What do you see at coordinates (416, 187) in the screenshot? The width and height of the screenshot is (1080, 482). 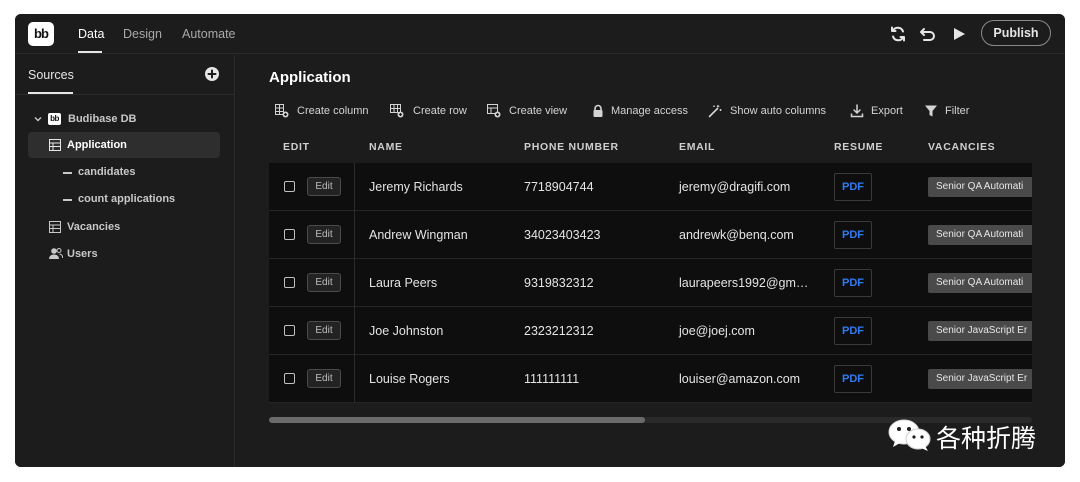 I see `cell-name: Jeremy Richards` at bounding box center [416, 187].